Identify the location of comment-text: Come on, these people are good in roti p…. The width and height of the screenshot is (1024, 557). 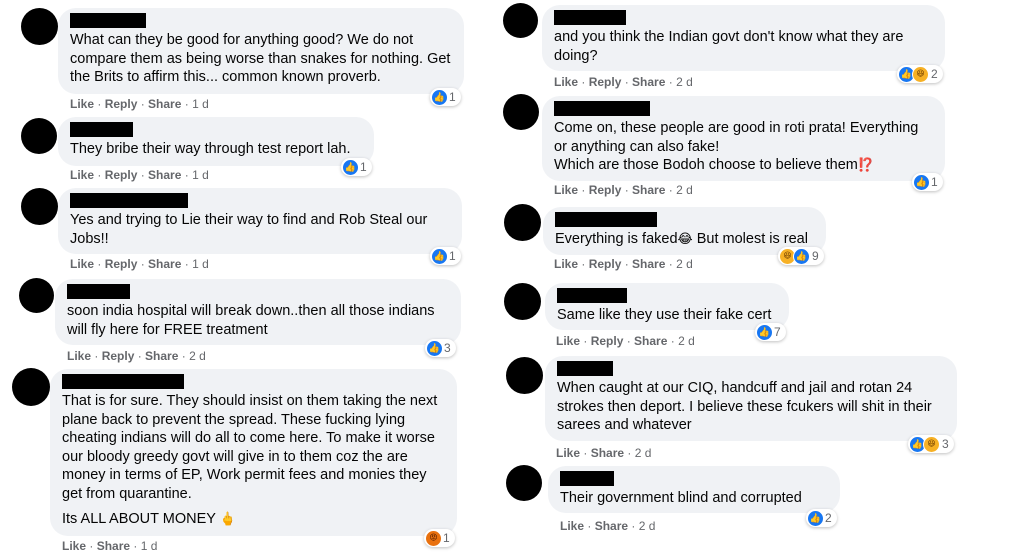
(736, 137).